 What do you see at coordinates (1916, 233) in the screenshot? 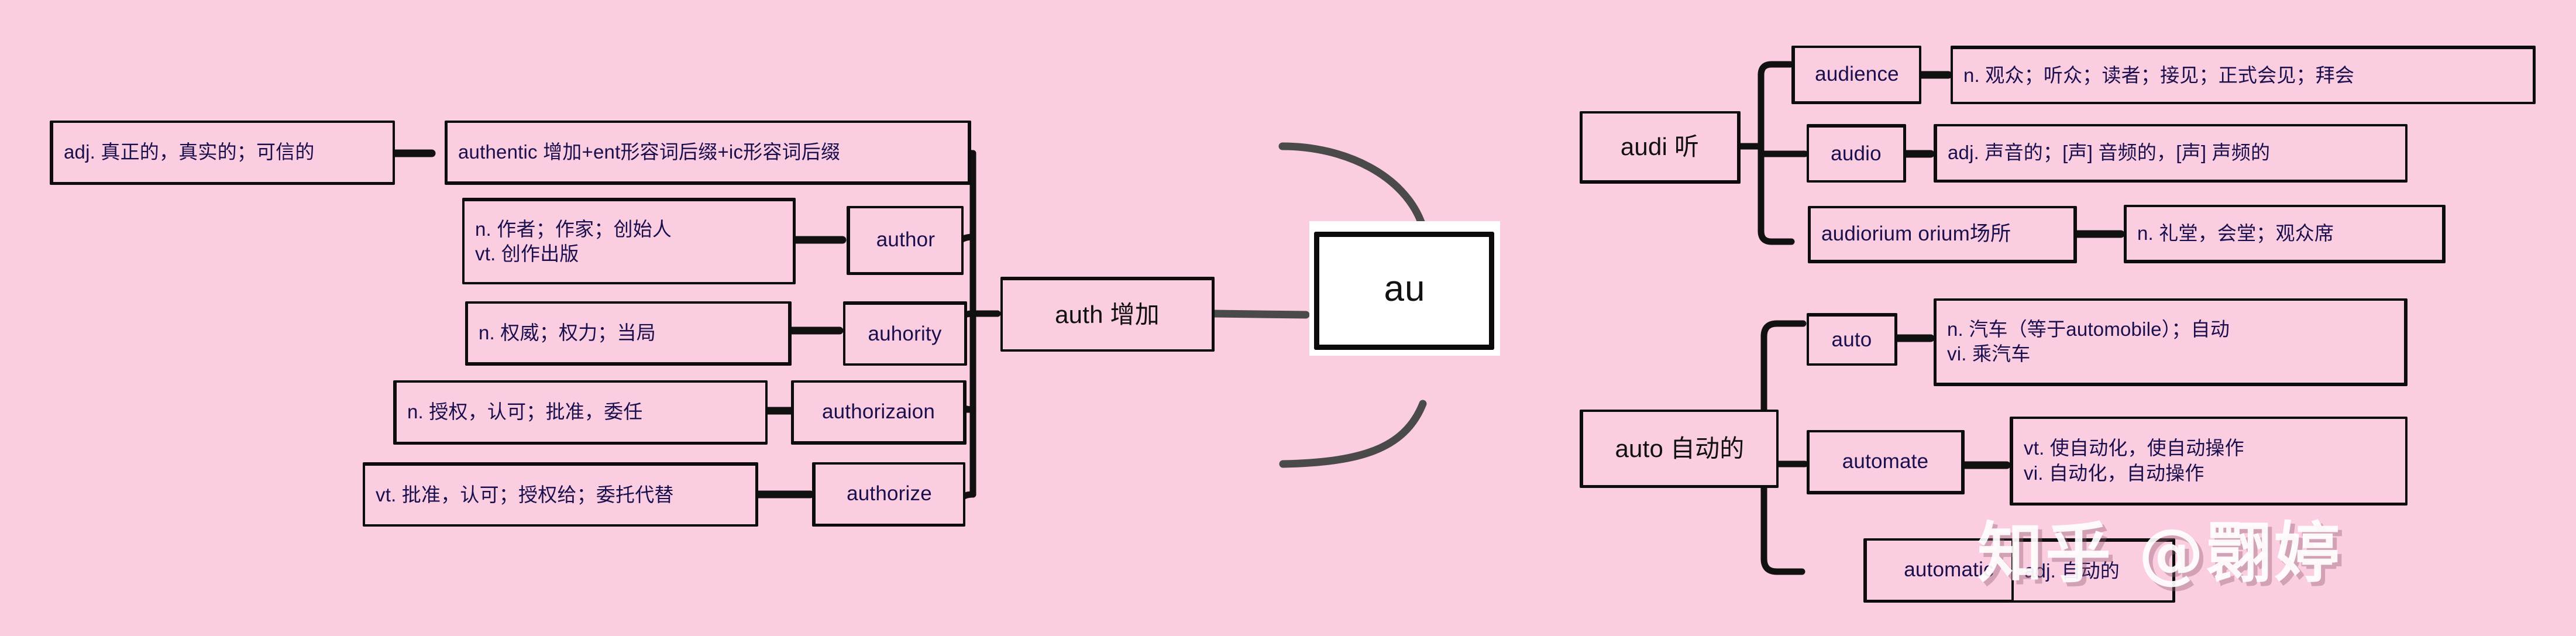
I see `word-node-audiorium-label: audiorium orium场所` at bounding box center [1916, 233].